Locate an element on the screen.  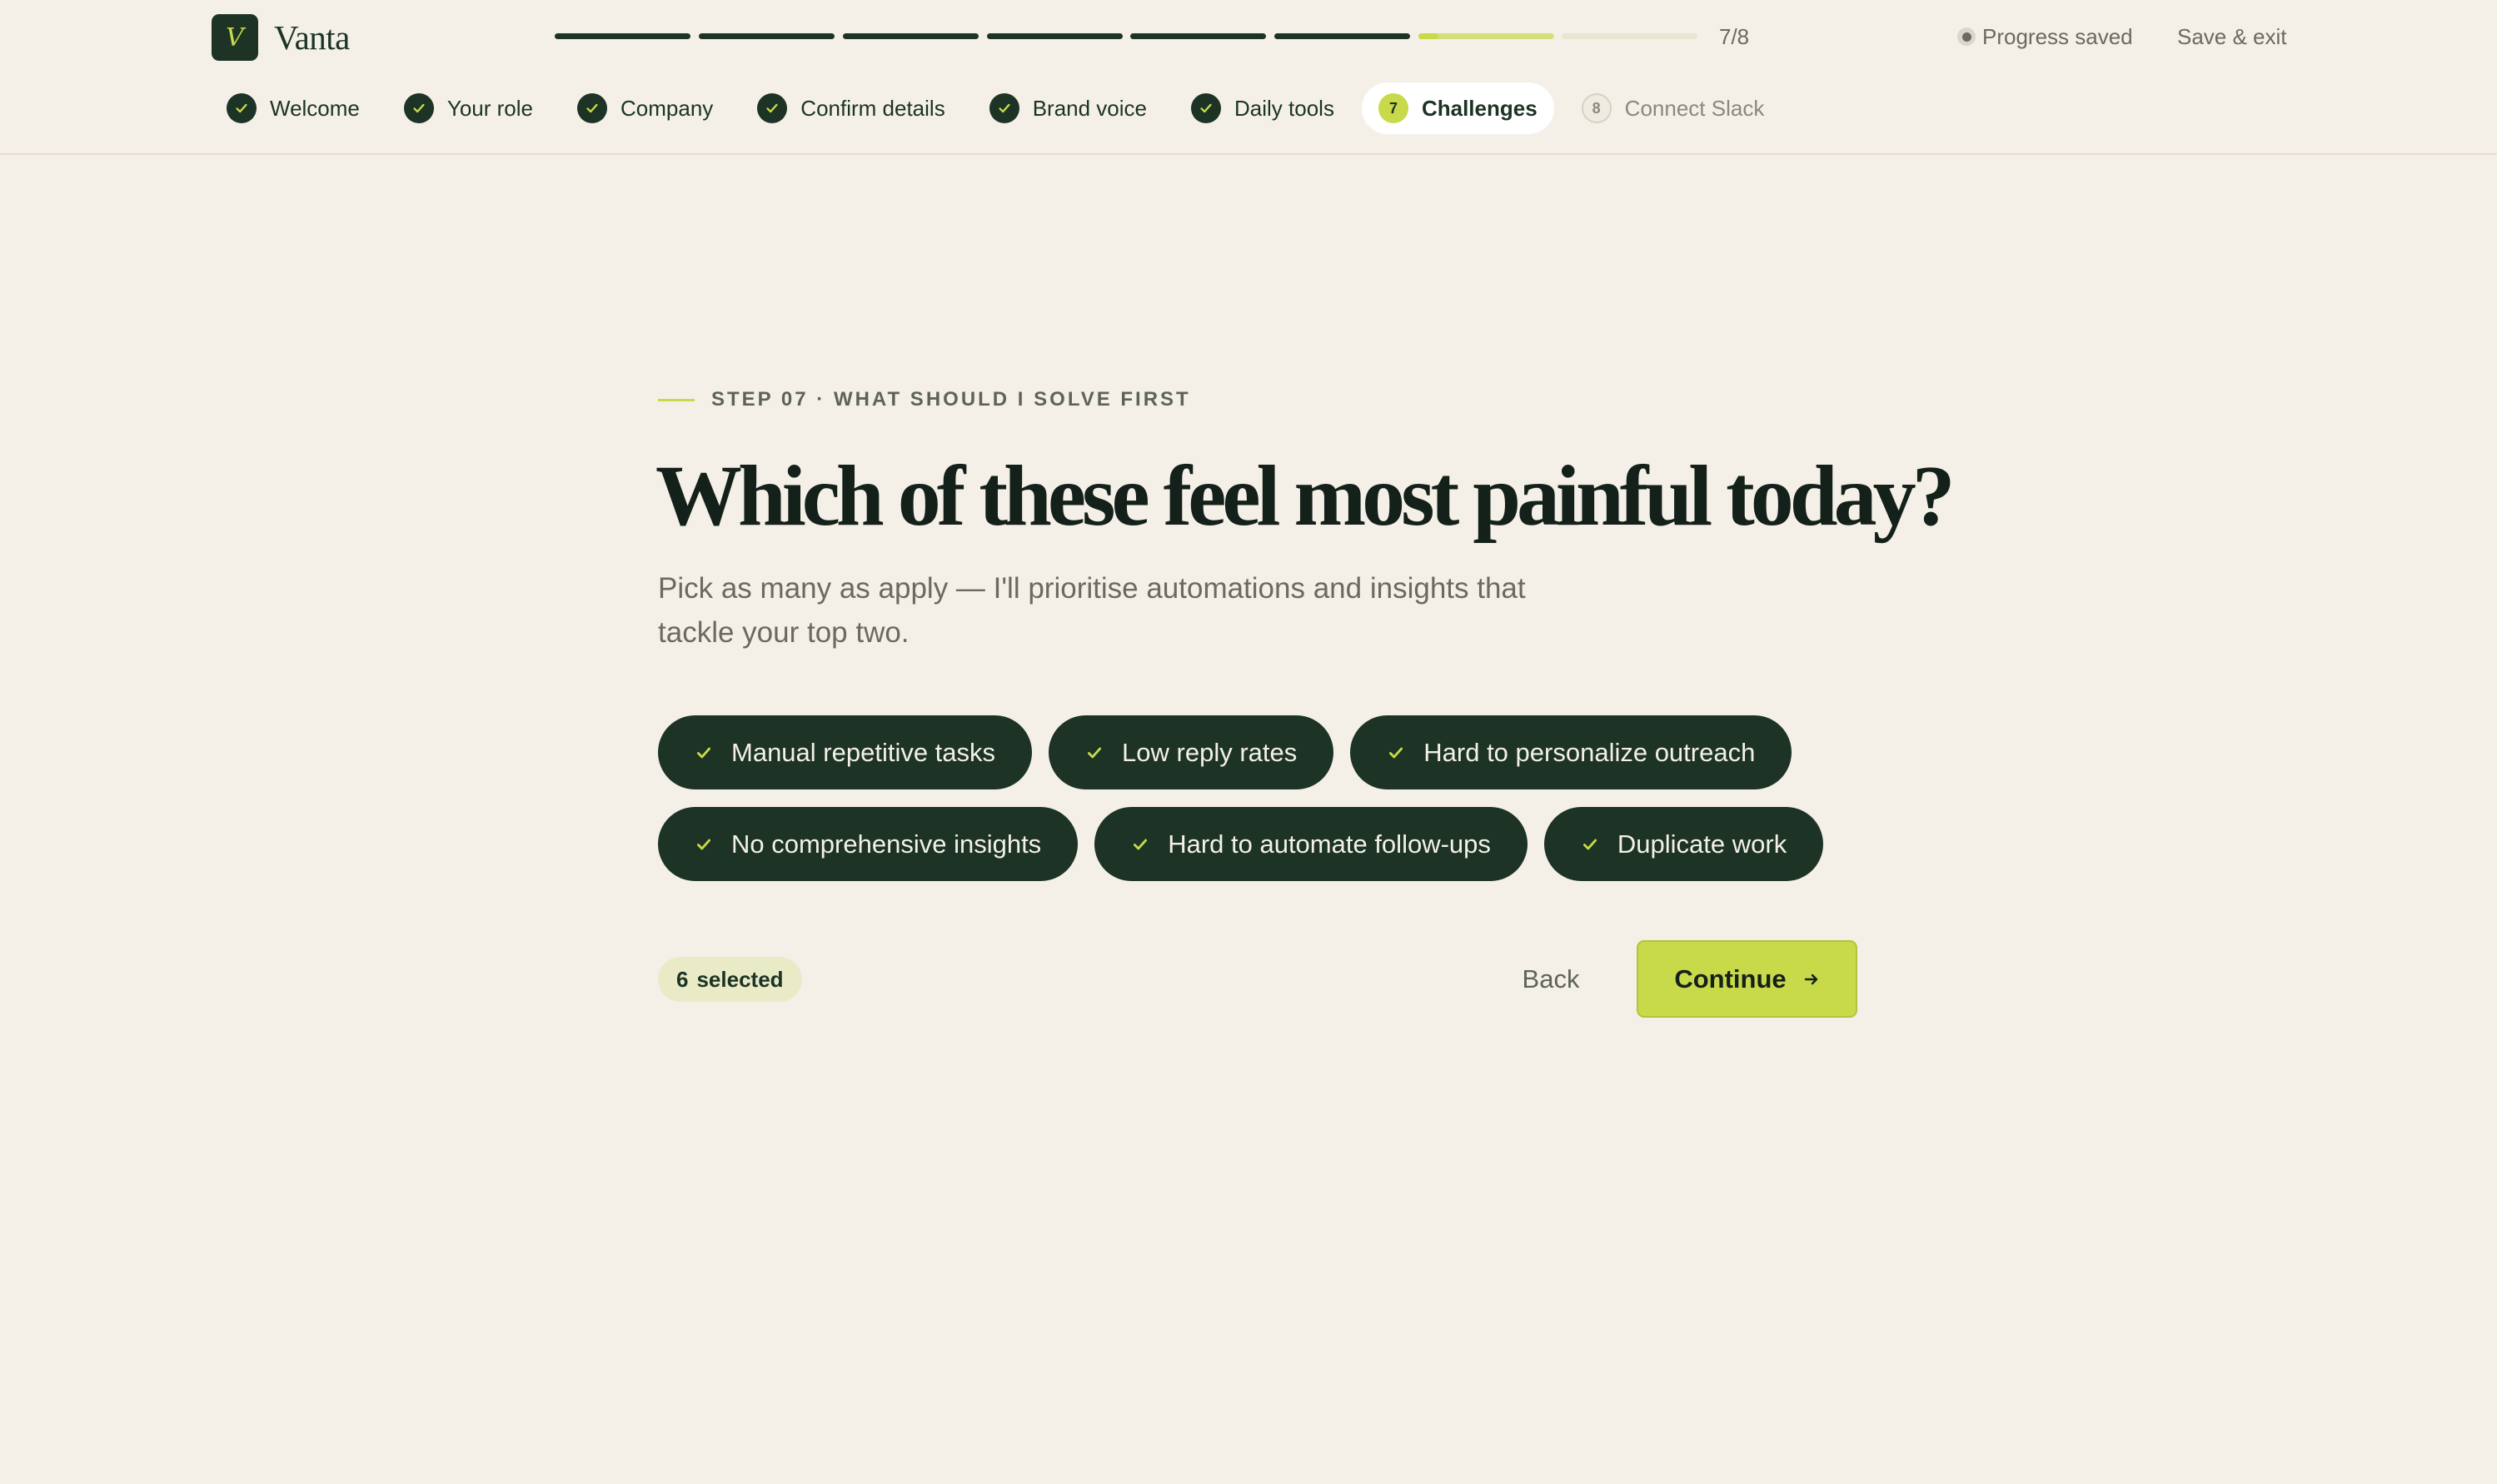
step-connect-slack: 8 Connect Slack is located at coordinates (1673, 108).